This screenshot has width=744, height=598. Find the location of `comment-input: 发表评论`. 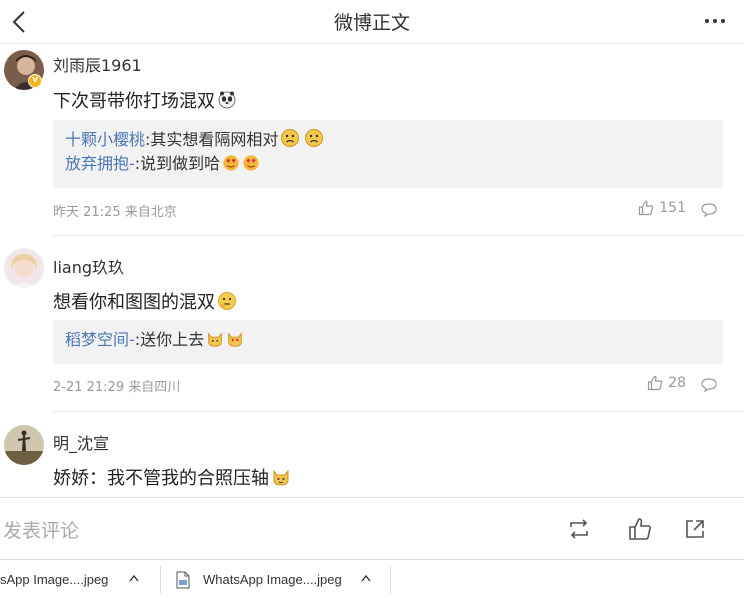

comment-input: 发表评论 is located at coordinates (41, 529).